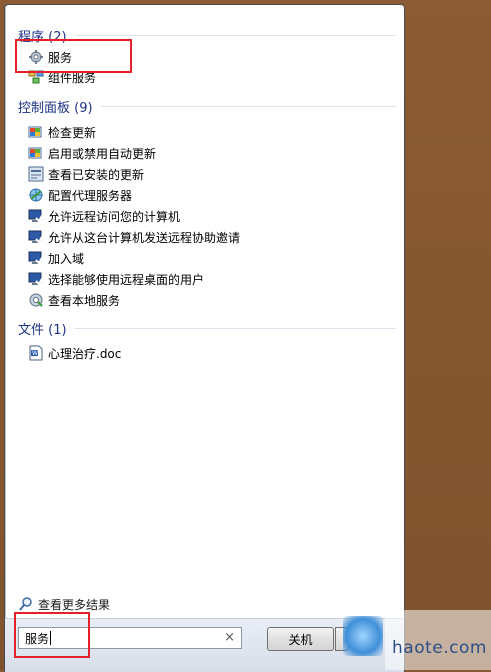 The image size is (491, 672). Describe the element at coordinates (144, 237) in the screenshot. I see `result-label: 允许从这台计算机发送远程协助邀请` at that location.